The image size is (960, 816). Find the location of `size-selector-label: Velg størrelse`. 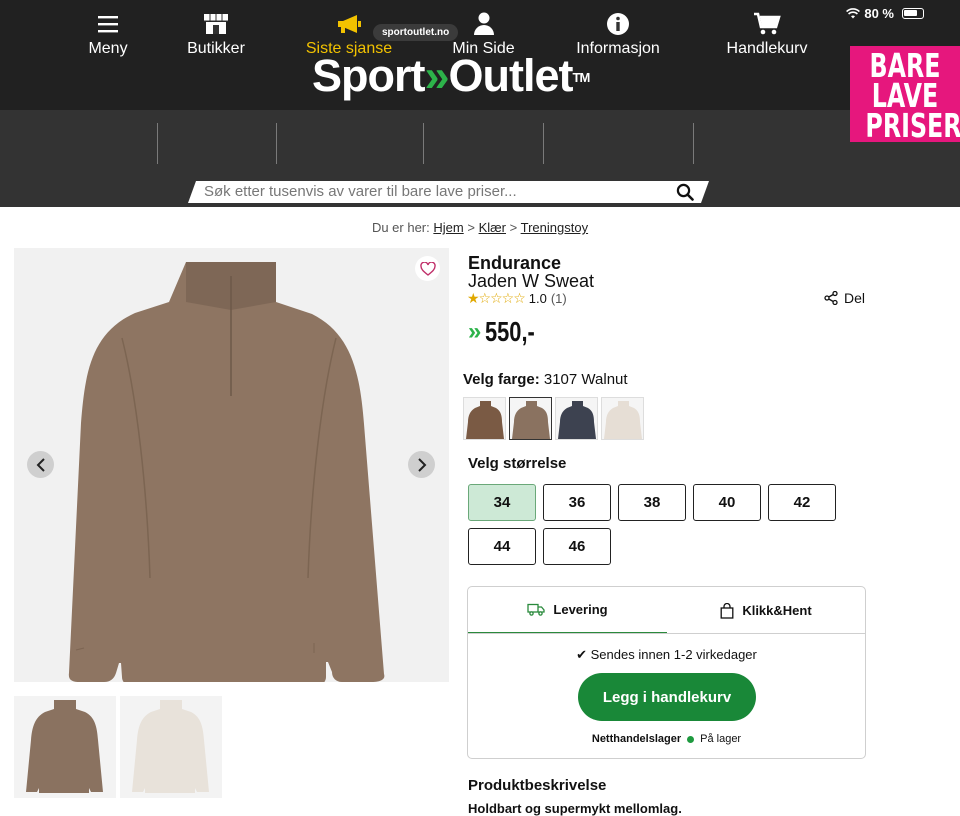

size-selector-label: Velg størrelse is located at coordinates (517, 463).